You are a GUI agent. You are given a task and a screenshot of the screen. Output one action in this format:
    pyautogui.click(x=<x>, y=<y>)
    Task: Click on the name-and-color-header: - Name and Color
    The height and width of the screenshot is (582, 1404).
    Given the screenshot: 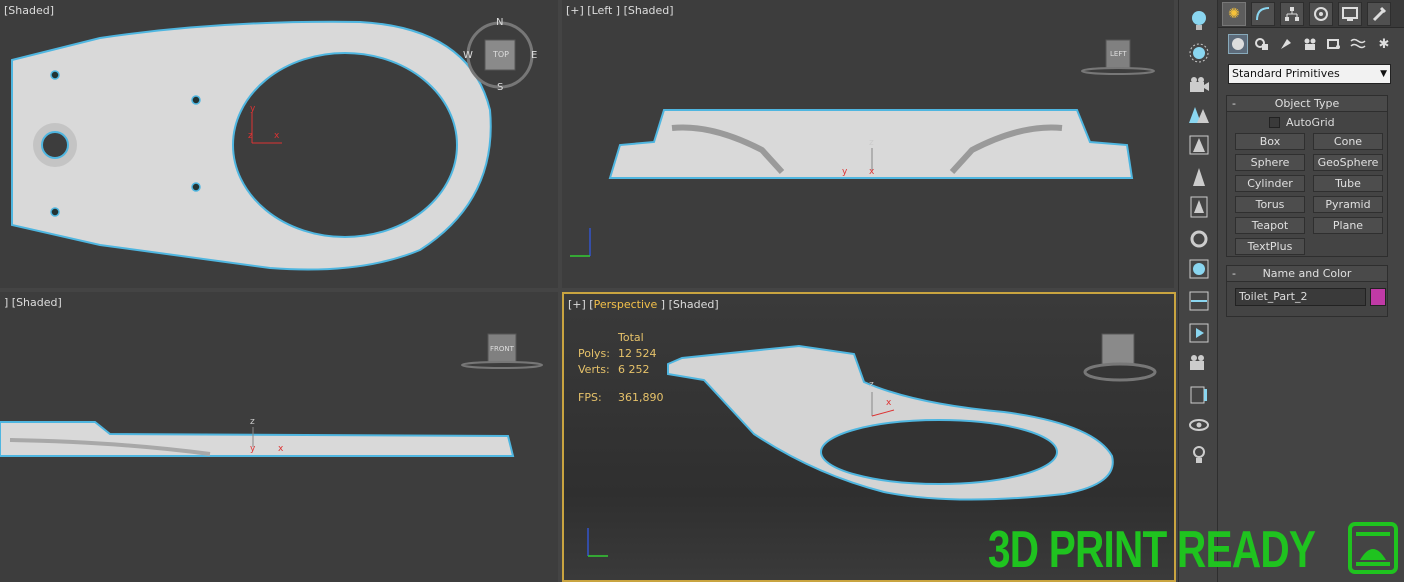 What is the action you would take?
    pyautogui.click(x=1307, y=274)
    